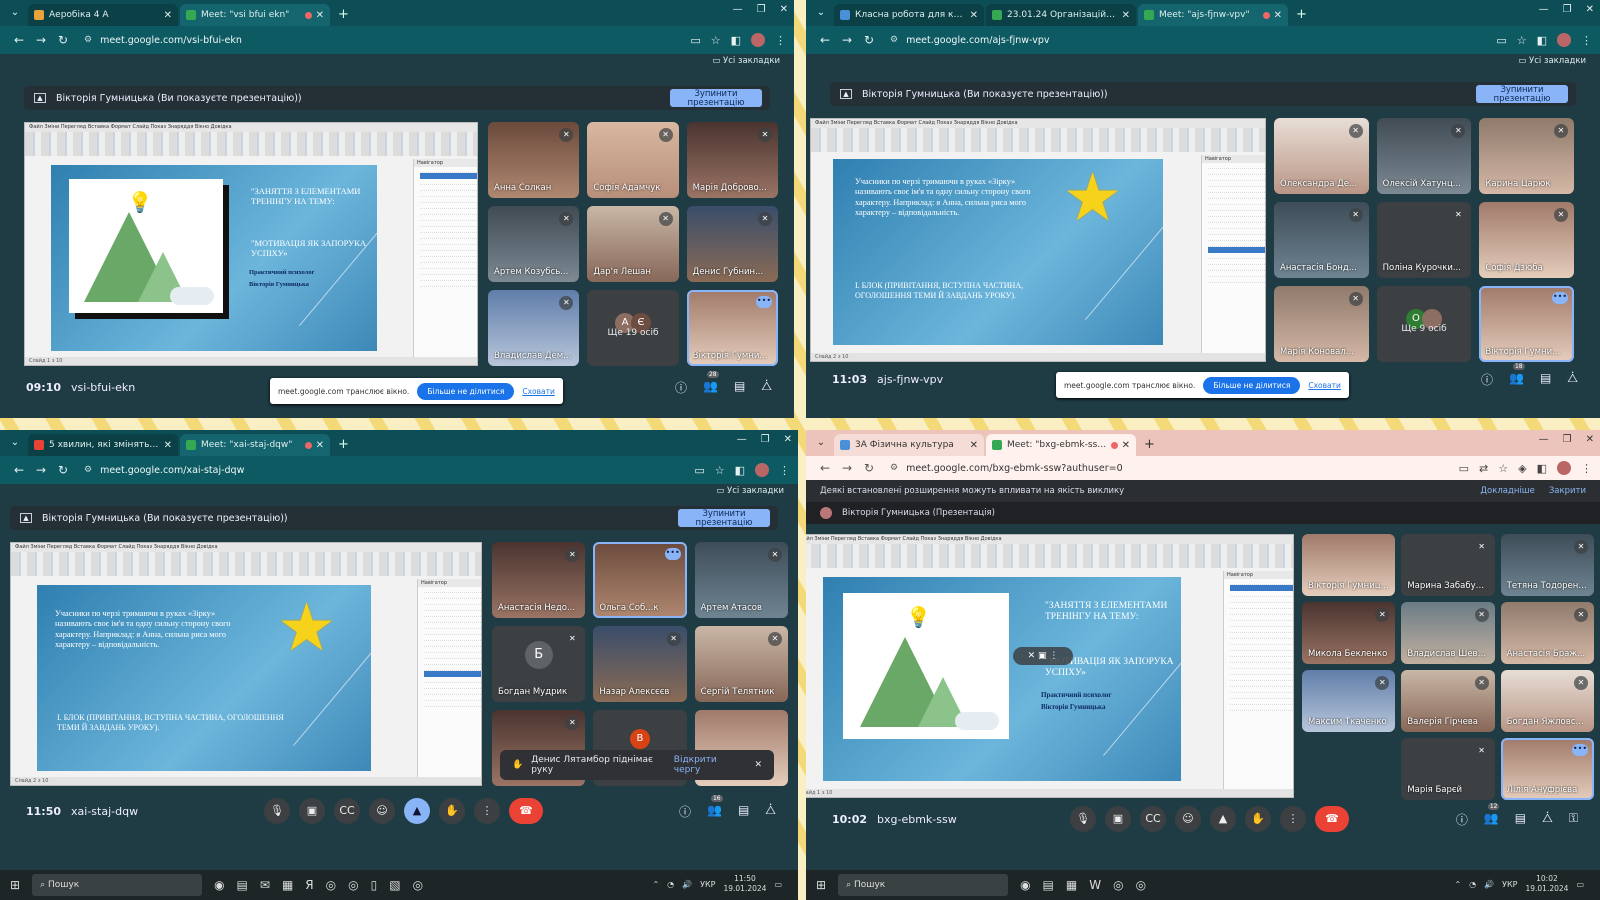  Describe the element at coordinates (1153, 819) in the screenshot. I see `captions-icon: CC` at that location.